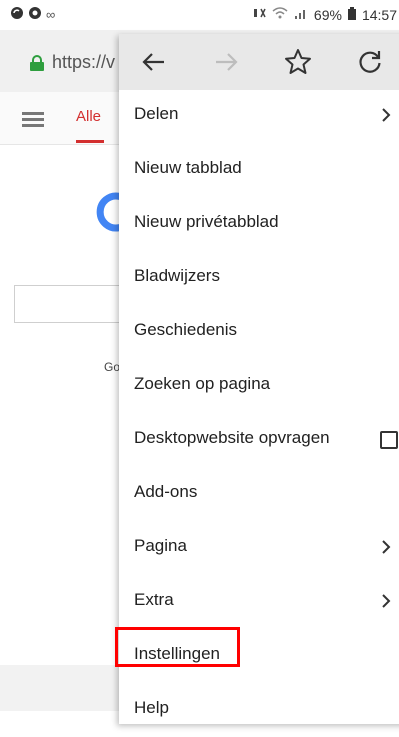  Describe the element at coordinates (298, 62) in the screenshot. I see `bookmark-star-icon` at that location.